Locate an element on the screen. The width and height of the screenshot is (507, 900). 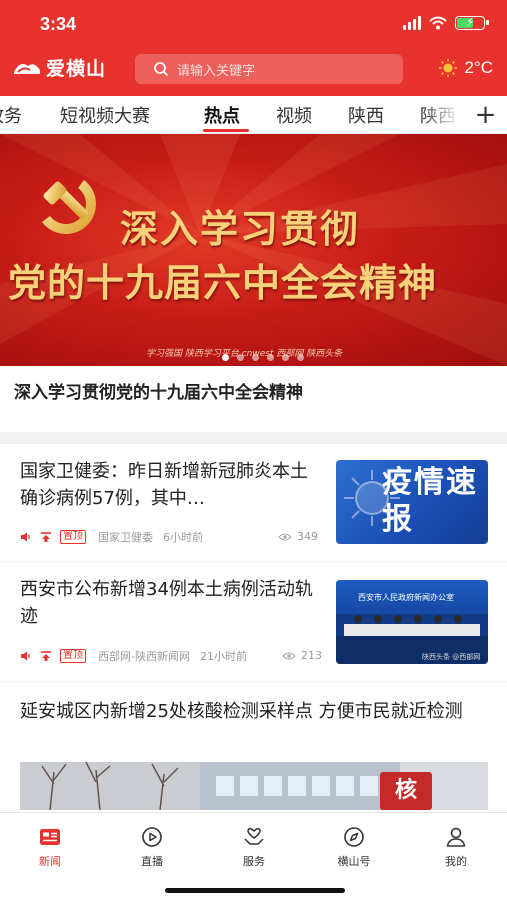
nav-mine: 我的 is located at coordinates (456, 847).